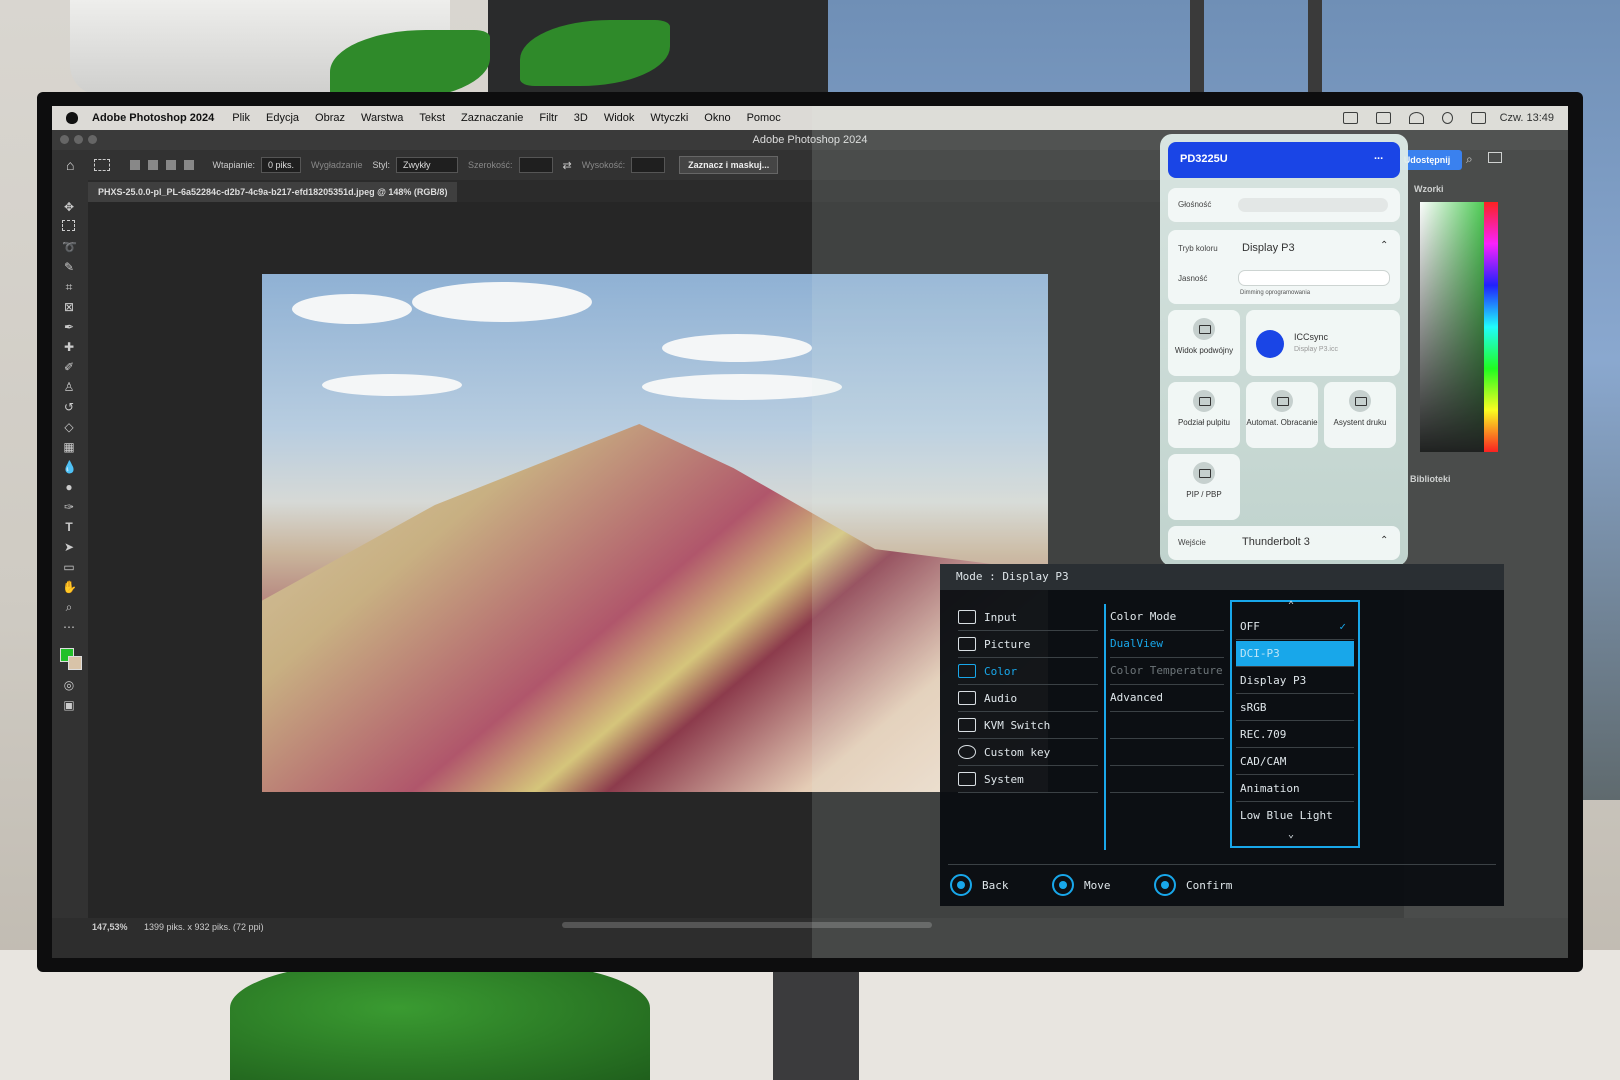  Describe the element at coordinates (1295, 627) in the screenshot. I see `osd-option-off: OFF ✓` at that location.